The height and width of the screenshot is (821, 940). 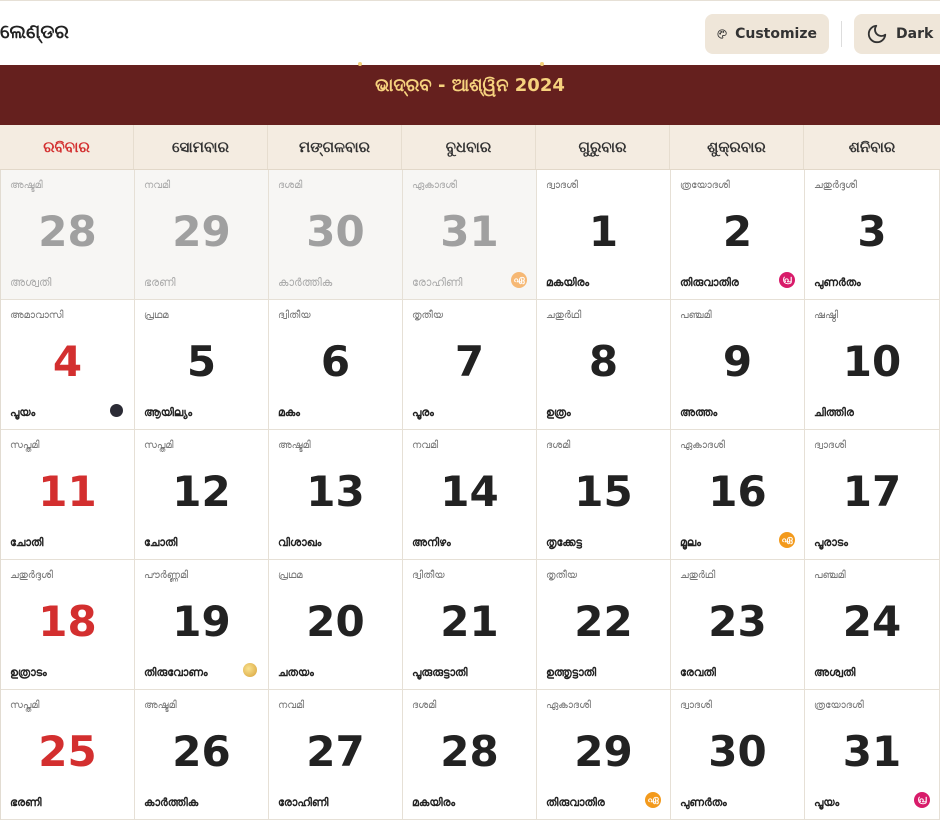 I want to click on day-cell: ത്രയോദശി 31 പൂയം പ്ര, so click(x=872, y=755).